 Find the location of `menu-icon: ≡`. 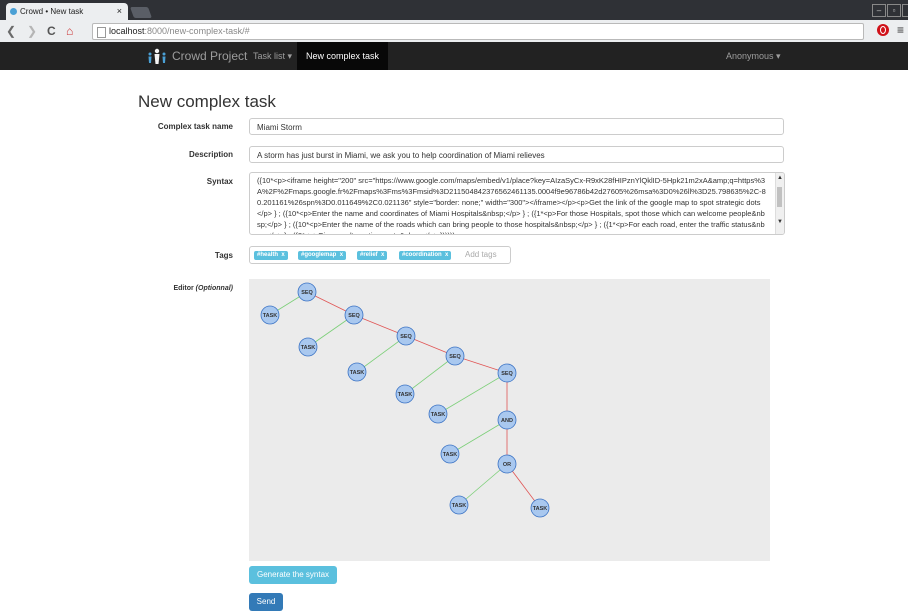

menu-icon: ≡ is located at coordinates (900, 30).